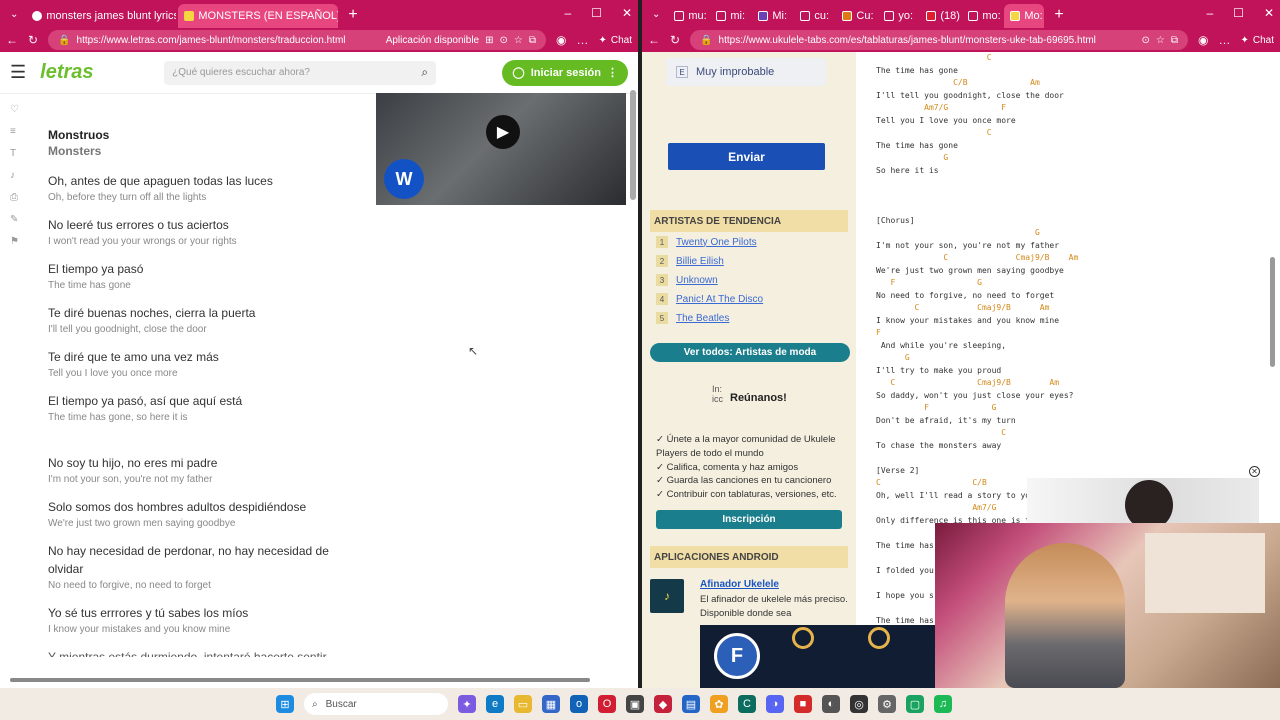 The image size is (1280, 720). What do you see at coordinates (688, 16) in the screenshot?
I see `browser-tab: mu:✕` at bounding box center [688, 16].